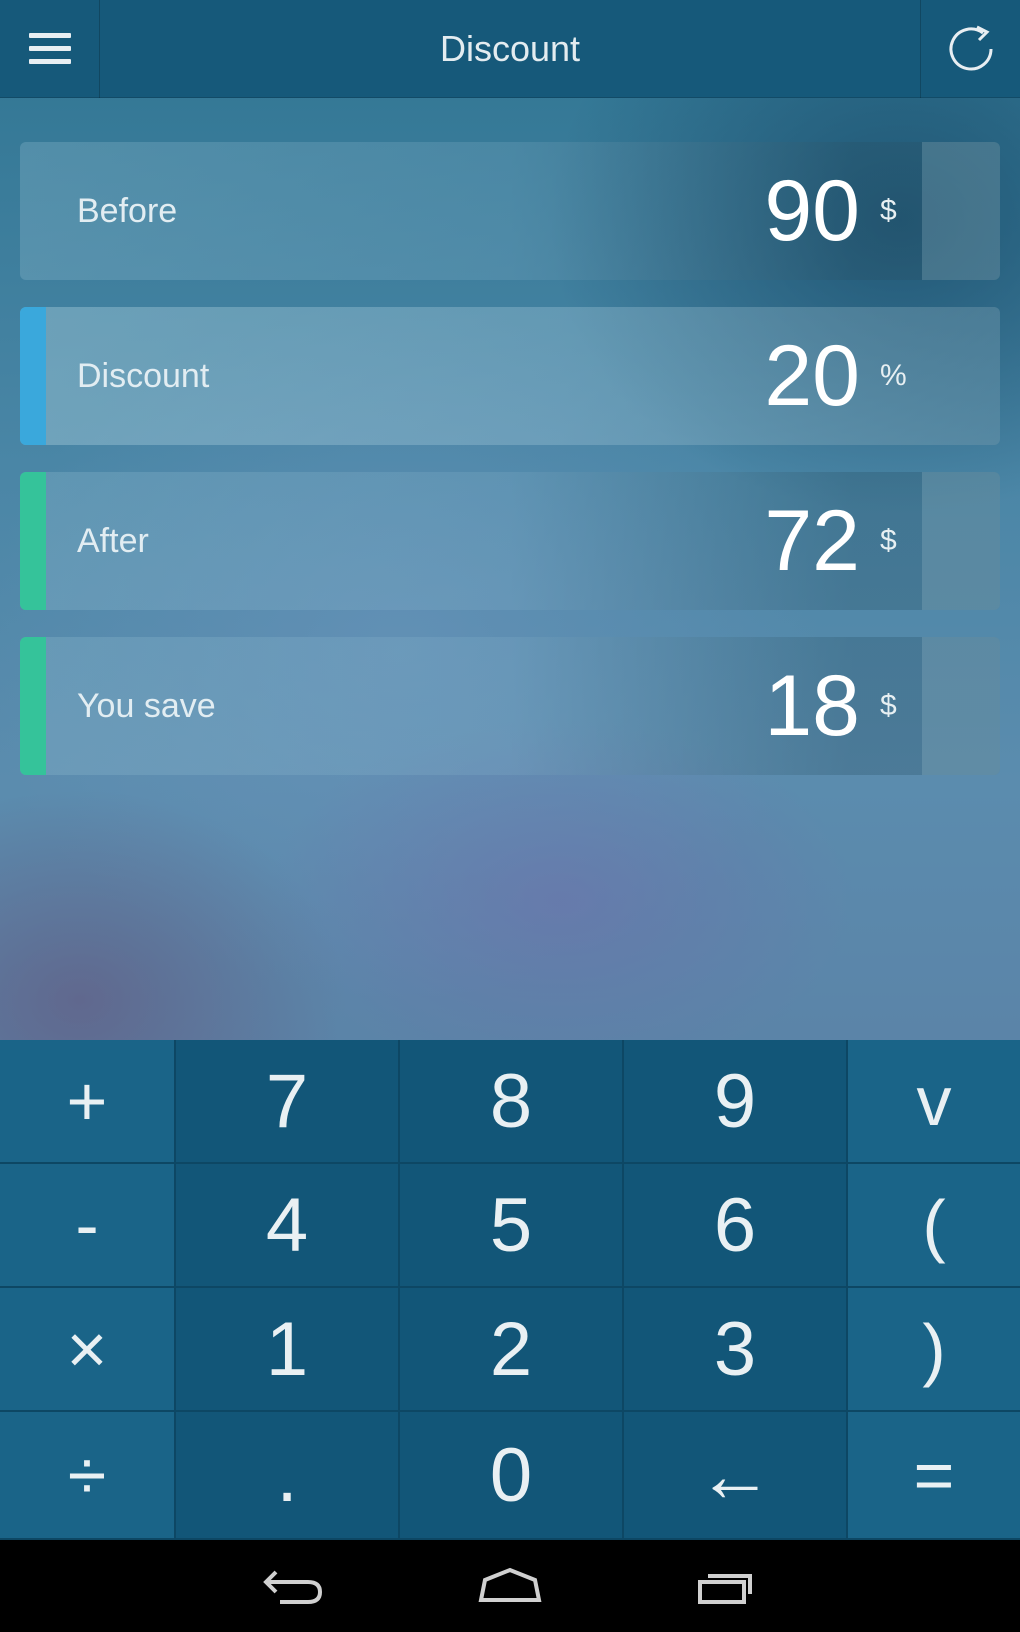 The image size is (1020, 1632). What do you see at coordinates (934, 1350) in the screenshot?
I see `key-close-paren: )` at bounding box center [934, 1350].